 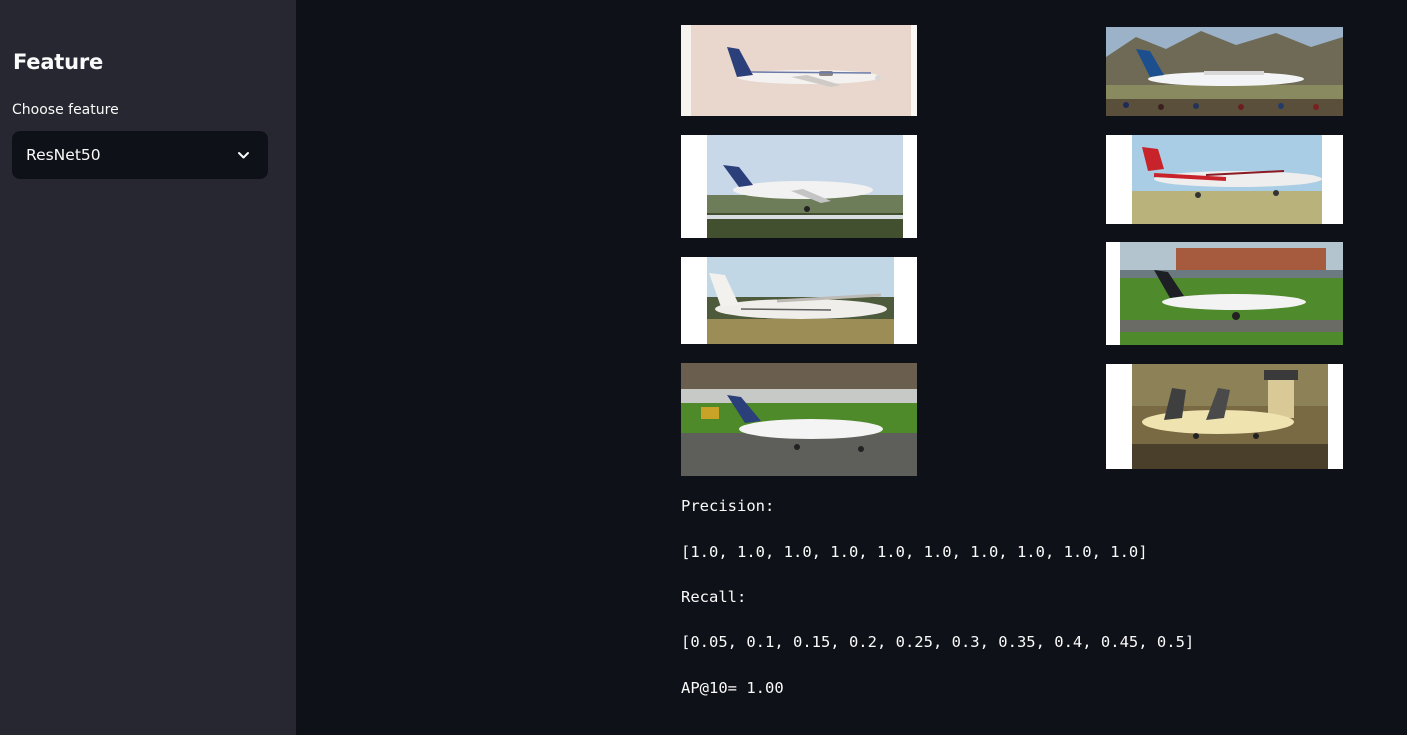 What do you see at coordinates (728, 506) in the screenshot?
I see `precision-label: Precision:` at bounding box center [728, 506].